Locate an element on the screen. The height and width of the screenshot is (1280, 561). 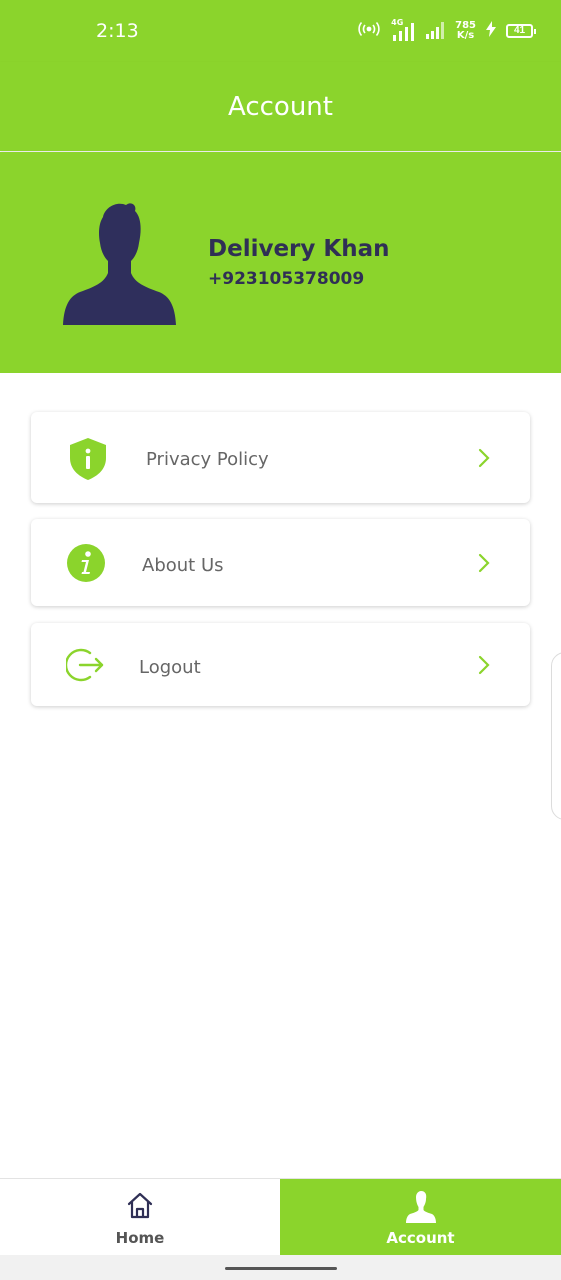
menu-item-logout: Logout is located at coordinates (280, 664).